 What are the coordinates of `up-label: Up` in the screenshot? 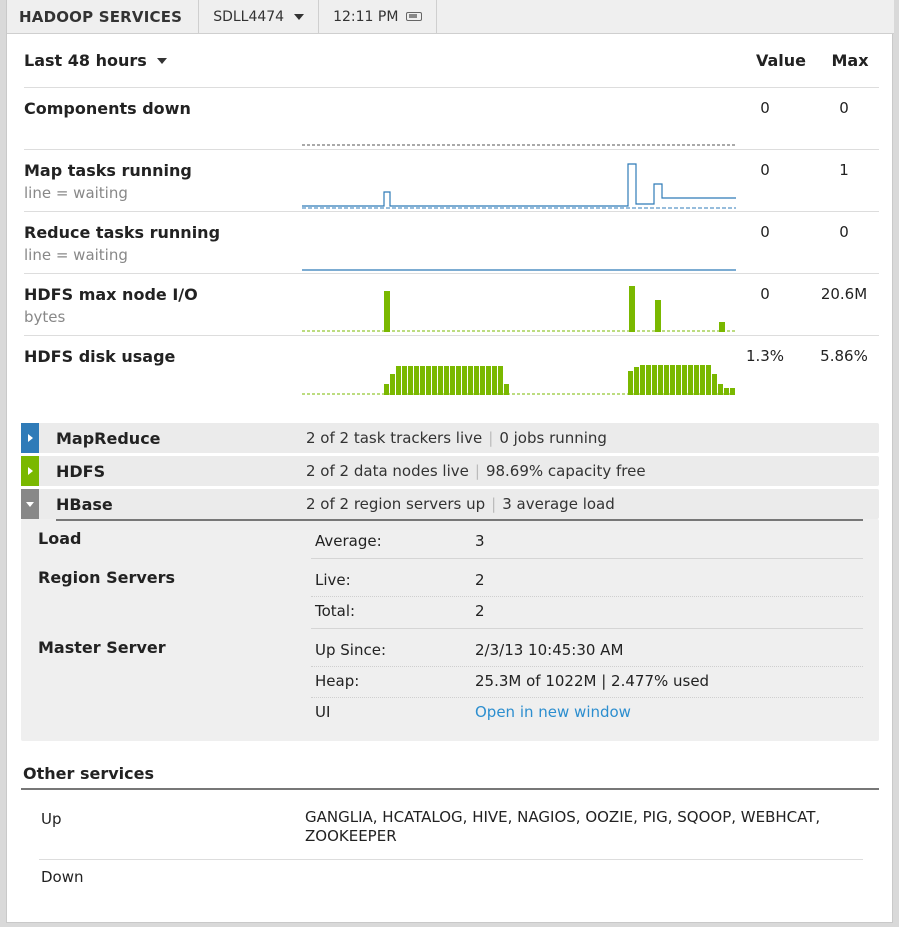 It's located at (51, 819).